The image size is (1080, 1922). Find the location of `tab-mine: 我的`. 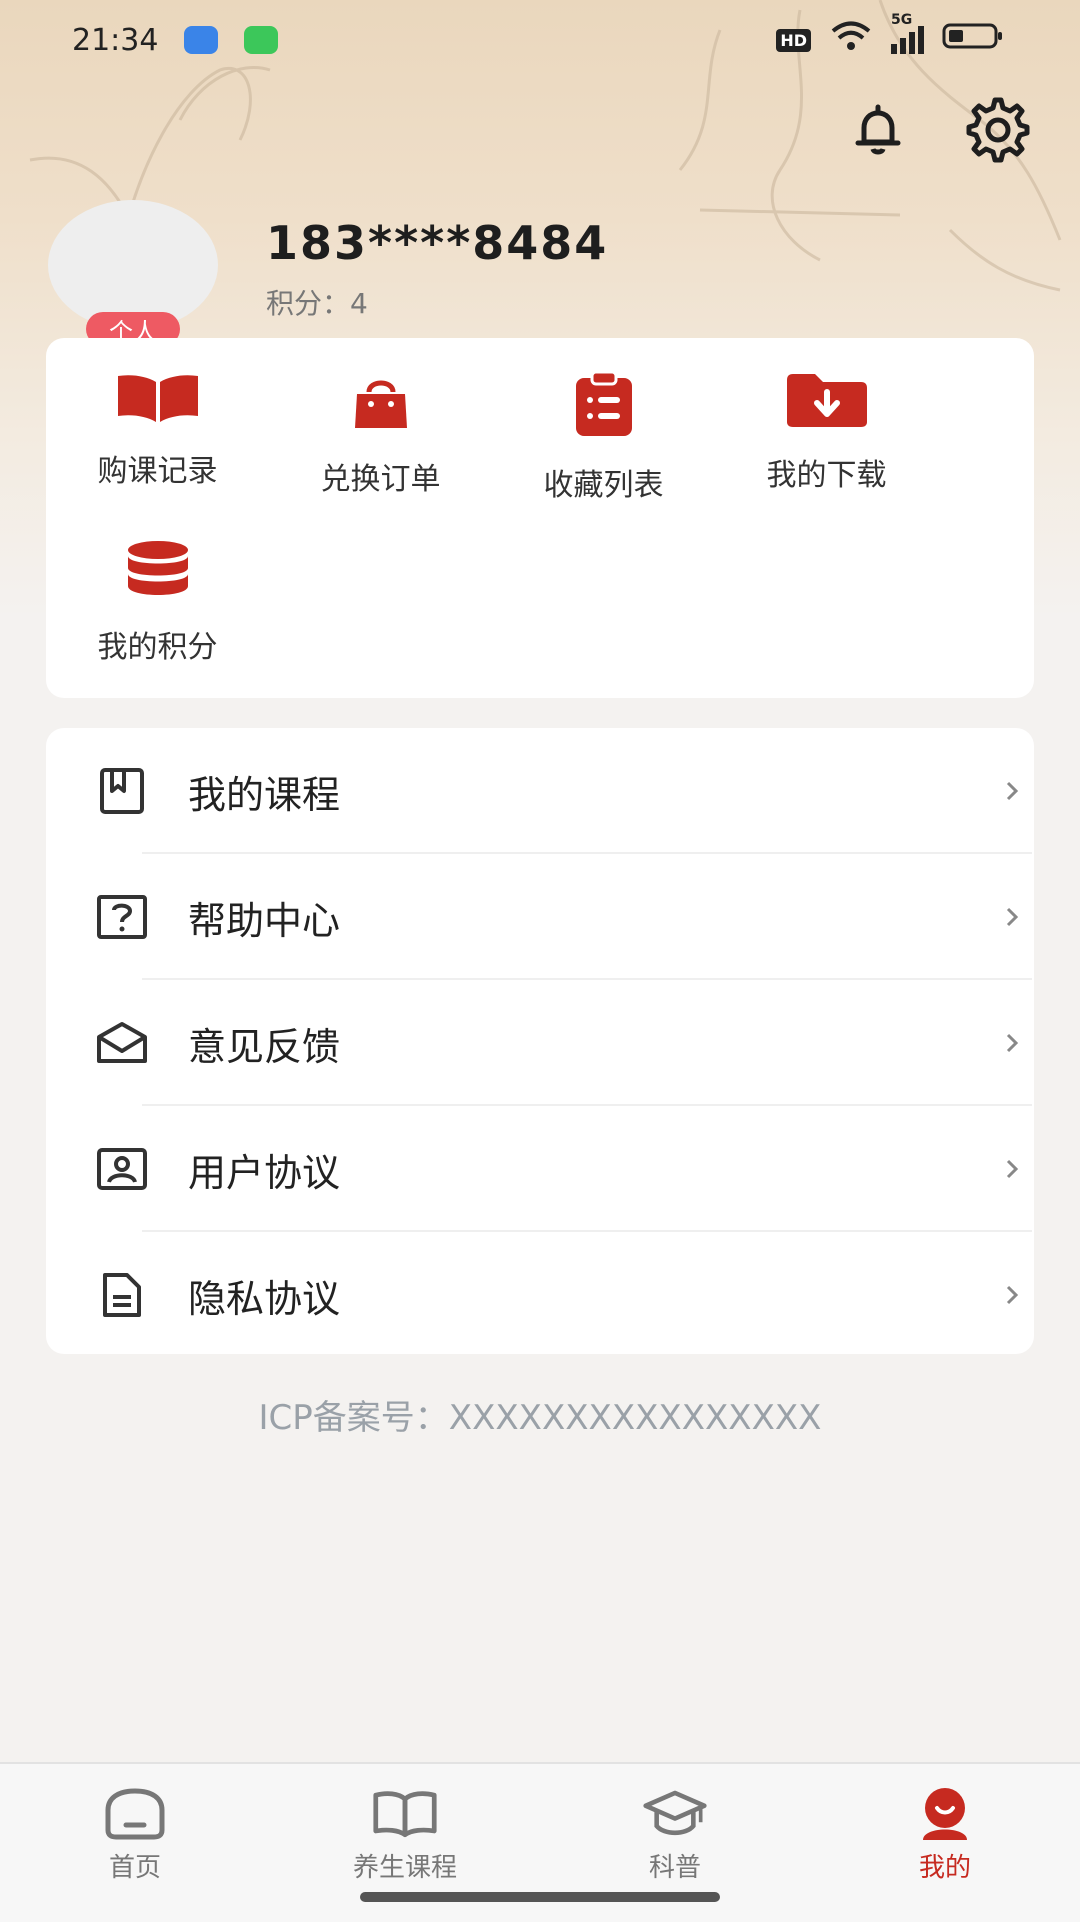

tab-mine: 我的 is located at coordinates (945, 1824).